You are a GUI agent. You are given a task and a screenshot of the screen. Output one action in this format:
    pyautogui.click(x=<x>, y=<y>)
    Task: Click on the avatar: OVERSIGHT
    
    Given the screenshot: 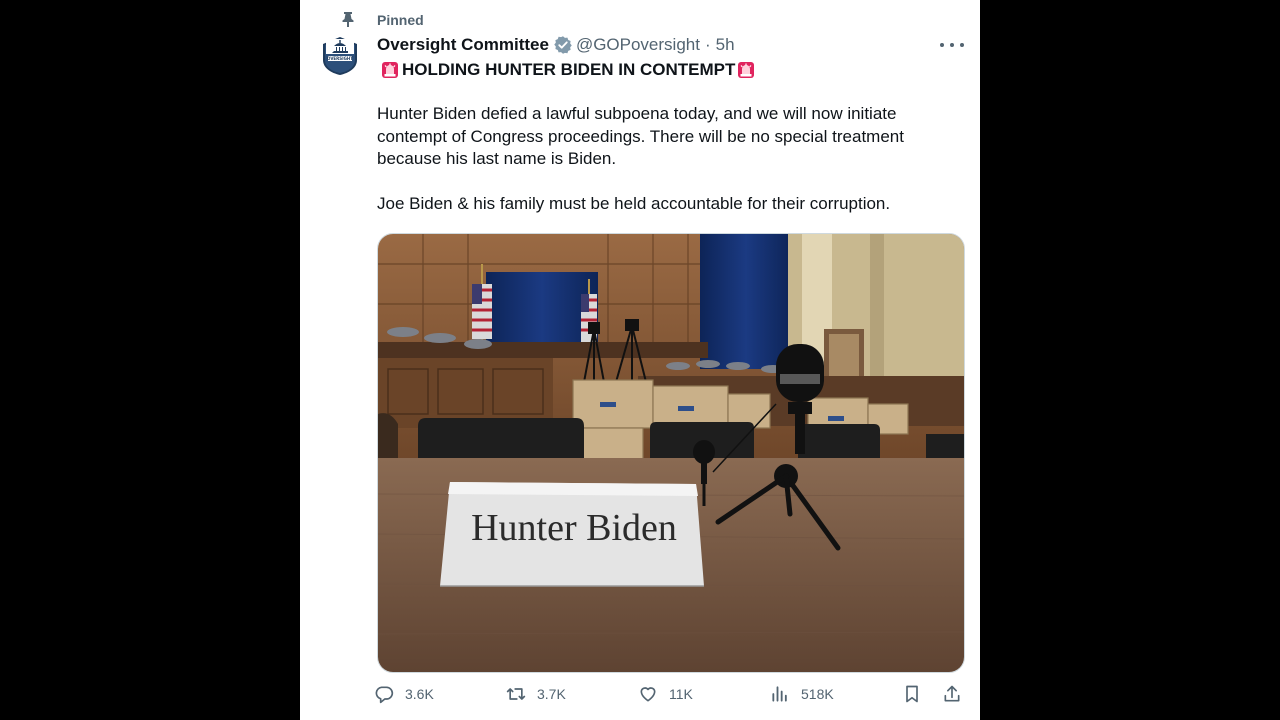 What is the action you would take?
    pyautogui.click(x=340, y=56)
    